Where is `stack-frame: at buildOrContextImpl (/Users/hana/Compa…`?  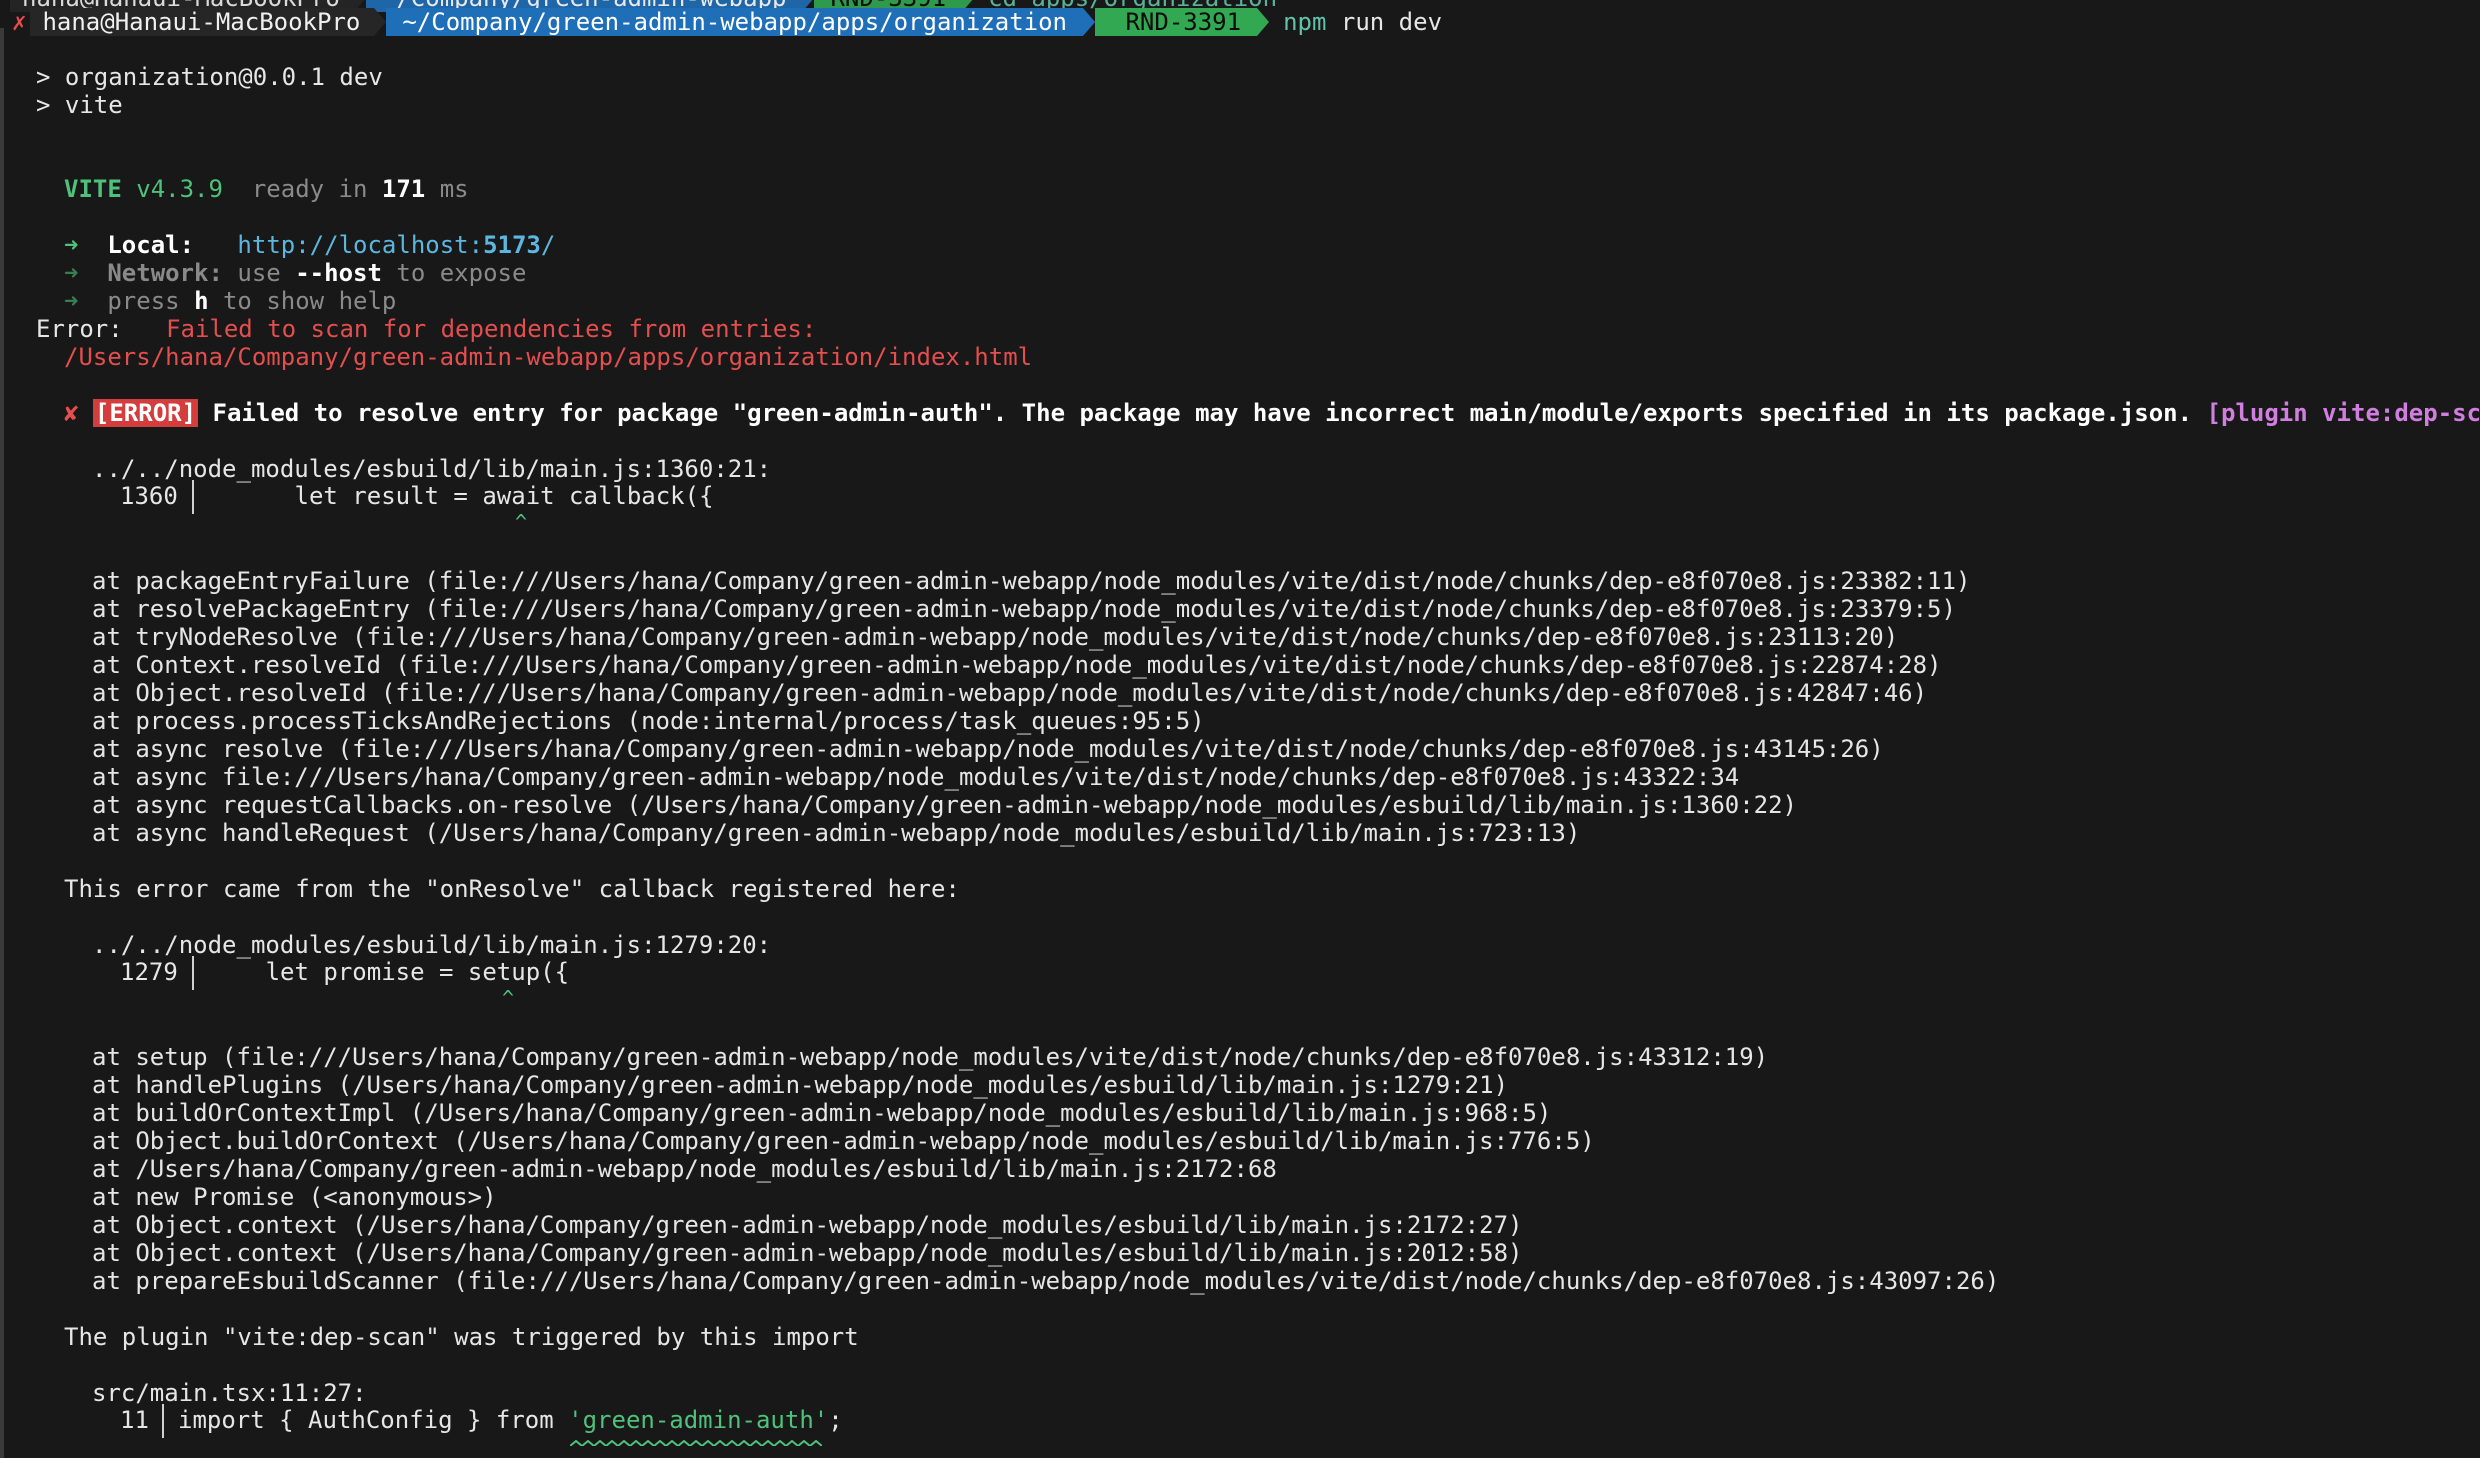
stack-frame: at buildOrContextImpl (/Users/hana/Compa… is located at coordinates (822, 1113).